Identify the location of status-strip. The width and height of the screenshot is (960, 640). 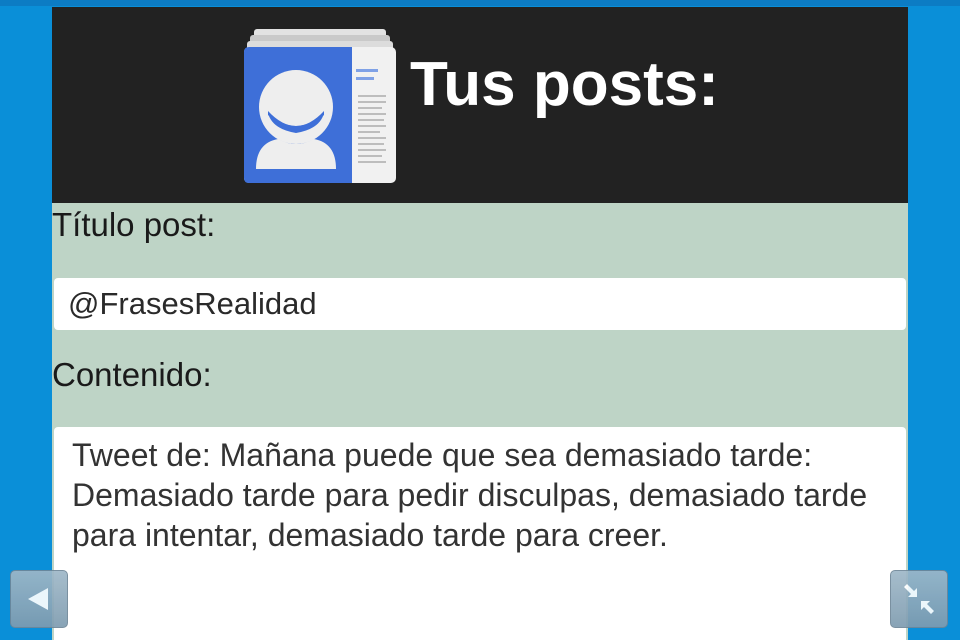
(480, 3).